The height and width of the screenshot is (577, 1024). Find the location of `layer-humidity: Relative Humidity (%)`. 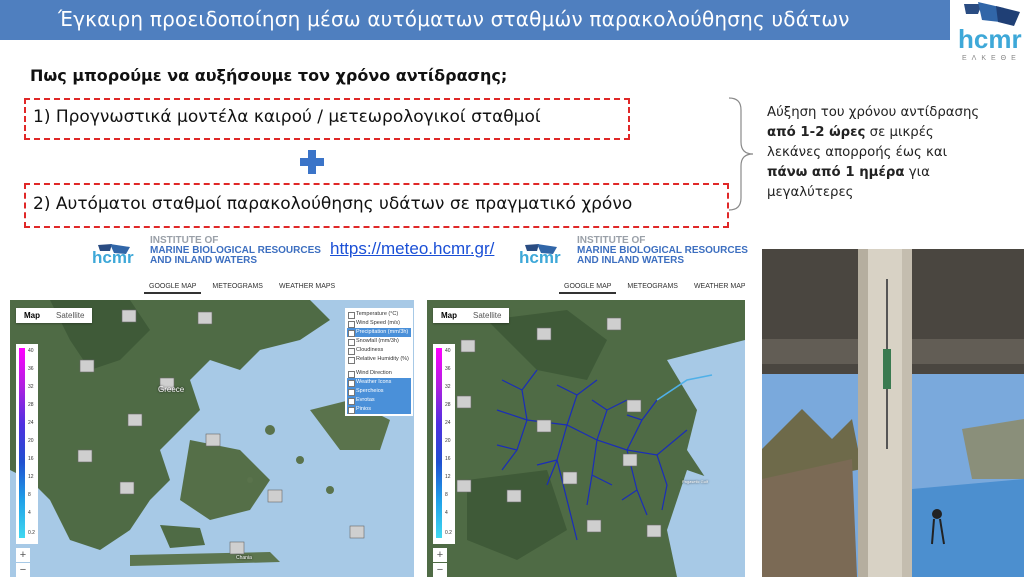

layer-humidity: Relative Humidity (%) is located at coordinates (379, 359).